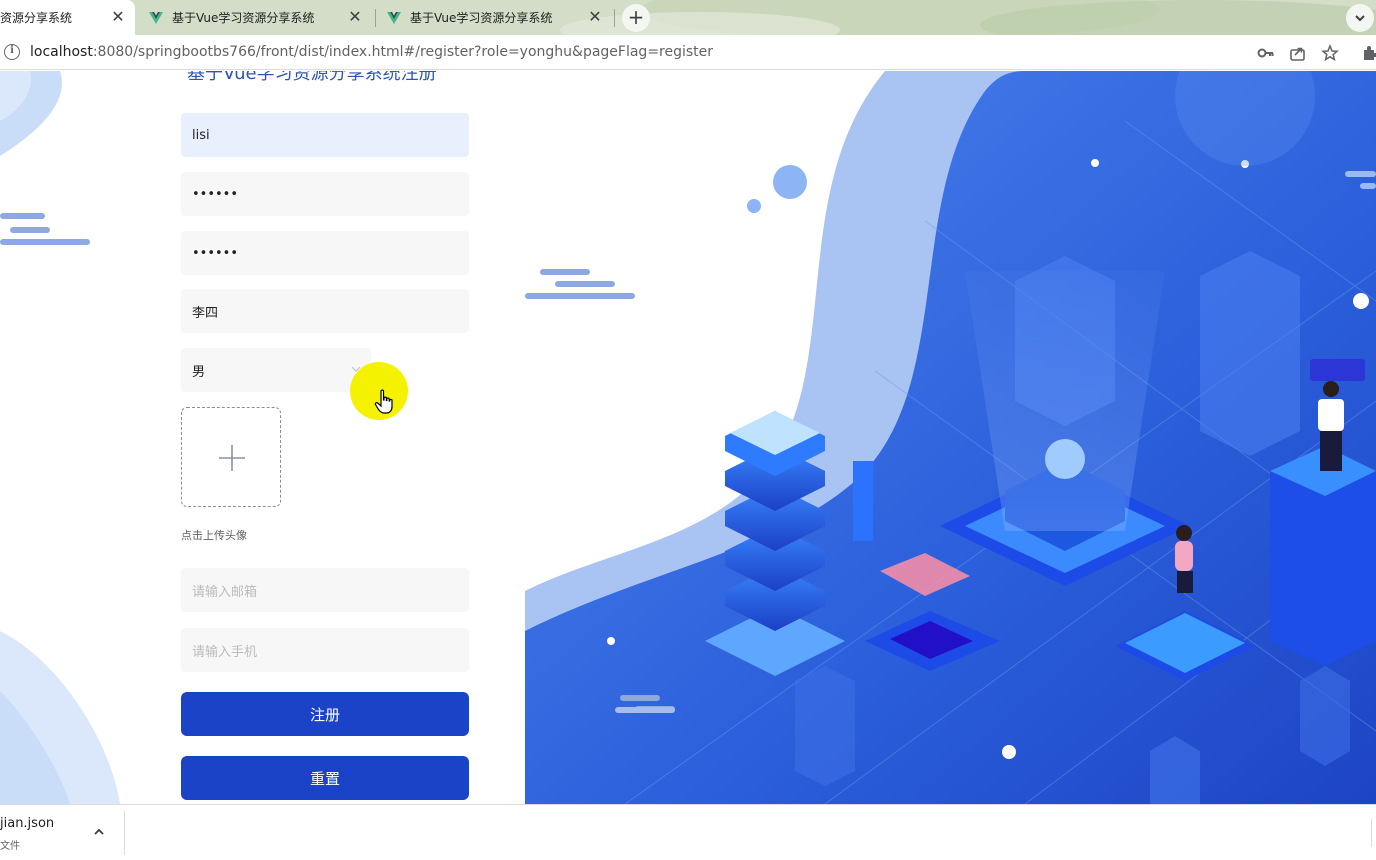 The image size is (1376, 860). Describe the element at coordinates (312, 77) in the screenshot. I see `form-title: 基于Vue学习资源分享系统注册` at that location.